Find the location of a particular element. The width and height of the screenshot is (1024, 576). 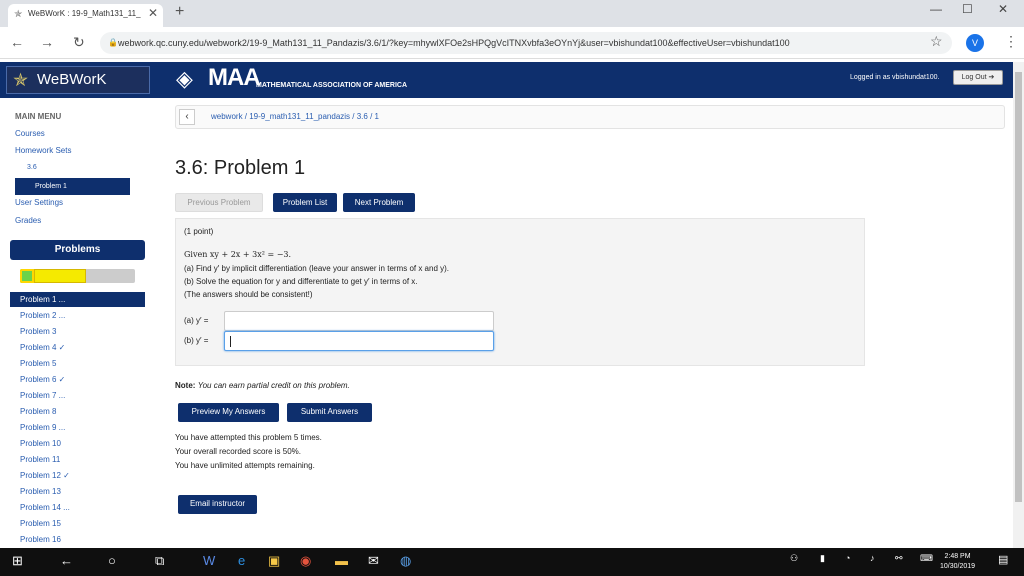

previous-problem-button: Previous Problem is located at coordinates (219, 202).